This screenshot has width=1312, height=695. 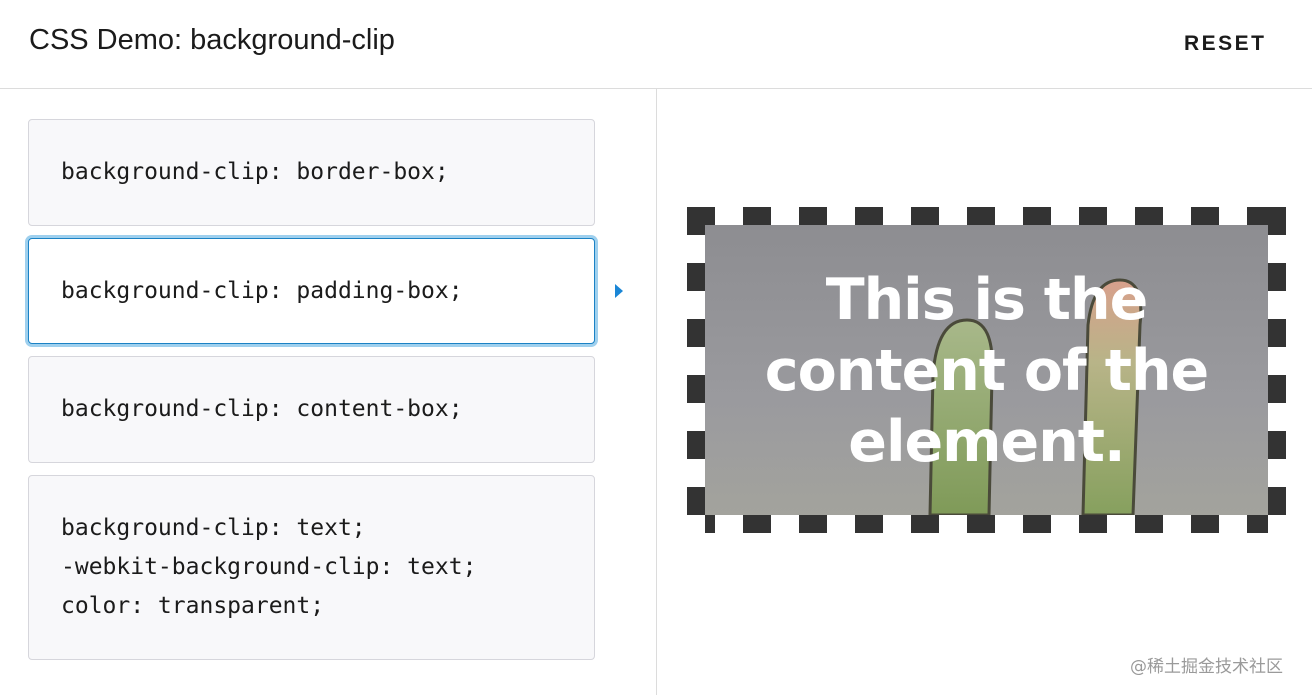 What do you see at coordinates (619, 291) in the screenshot?
I see `selected-indicator-icon` at bounding box center [619, 291].